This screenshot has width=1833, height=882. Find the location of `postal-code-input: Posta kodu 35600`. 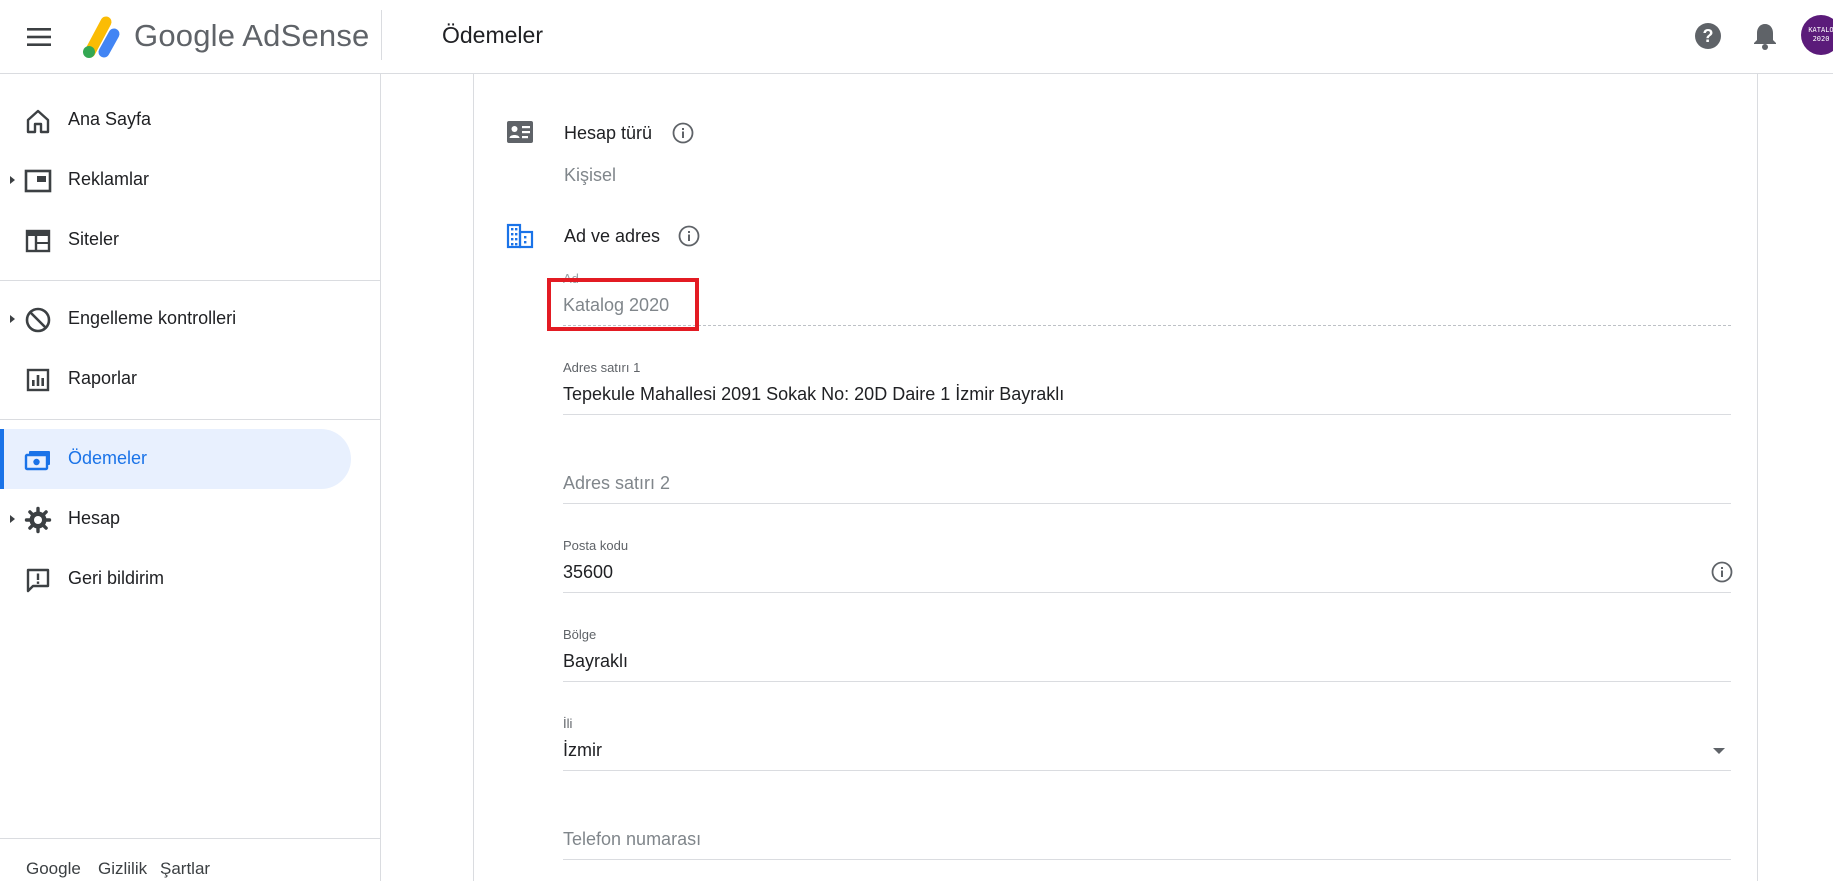

postal-code-input: Posta kodu 35600 is located at coordinates (1147, 563).